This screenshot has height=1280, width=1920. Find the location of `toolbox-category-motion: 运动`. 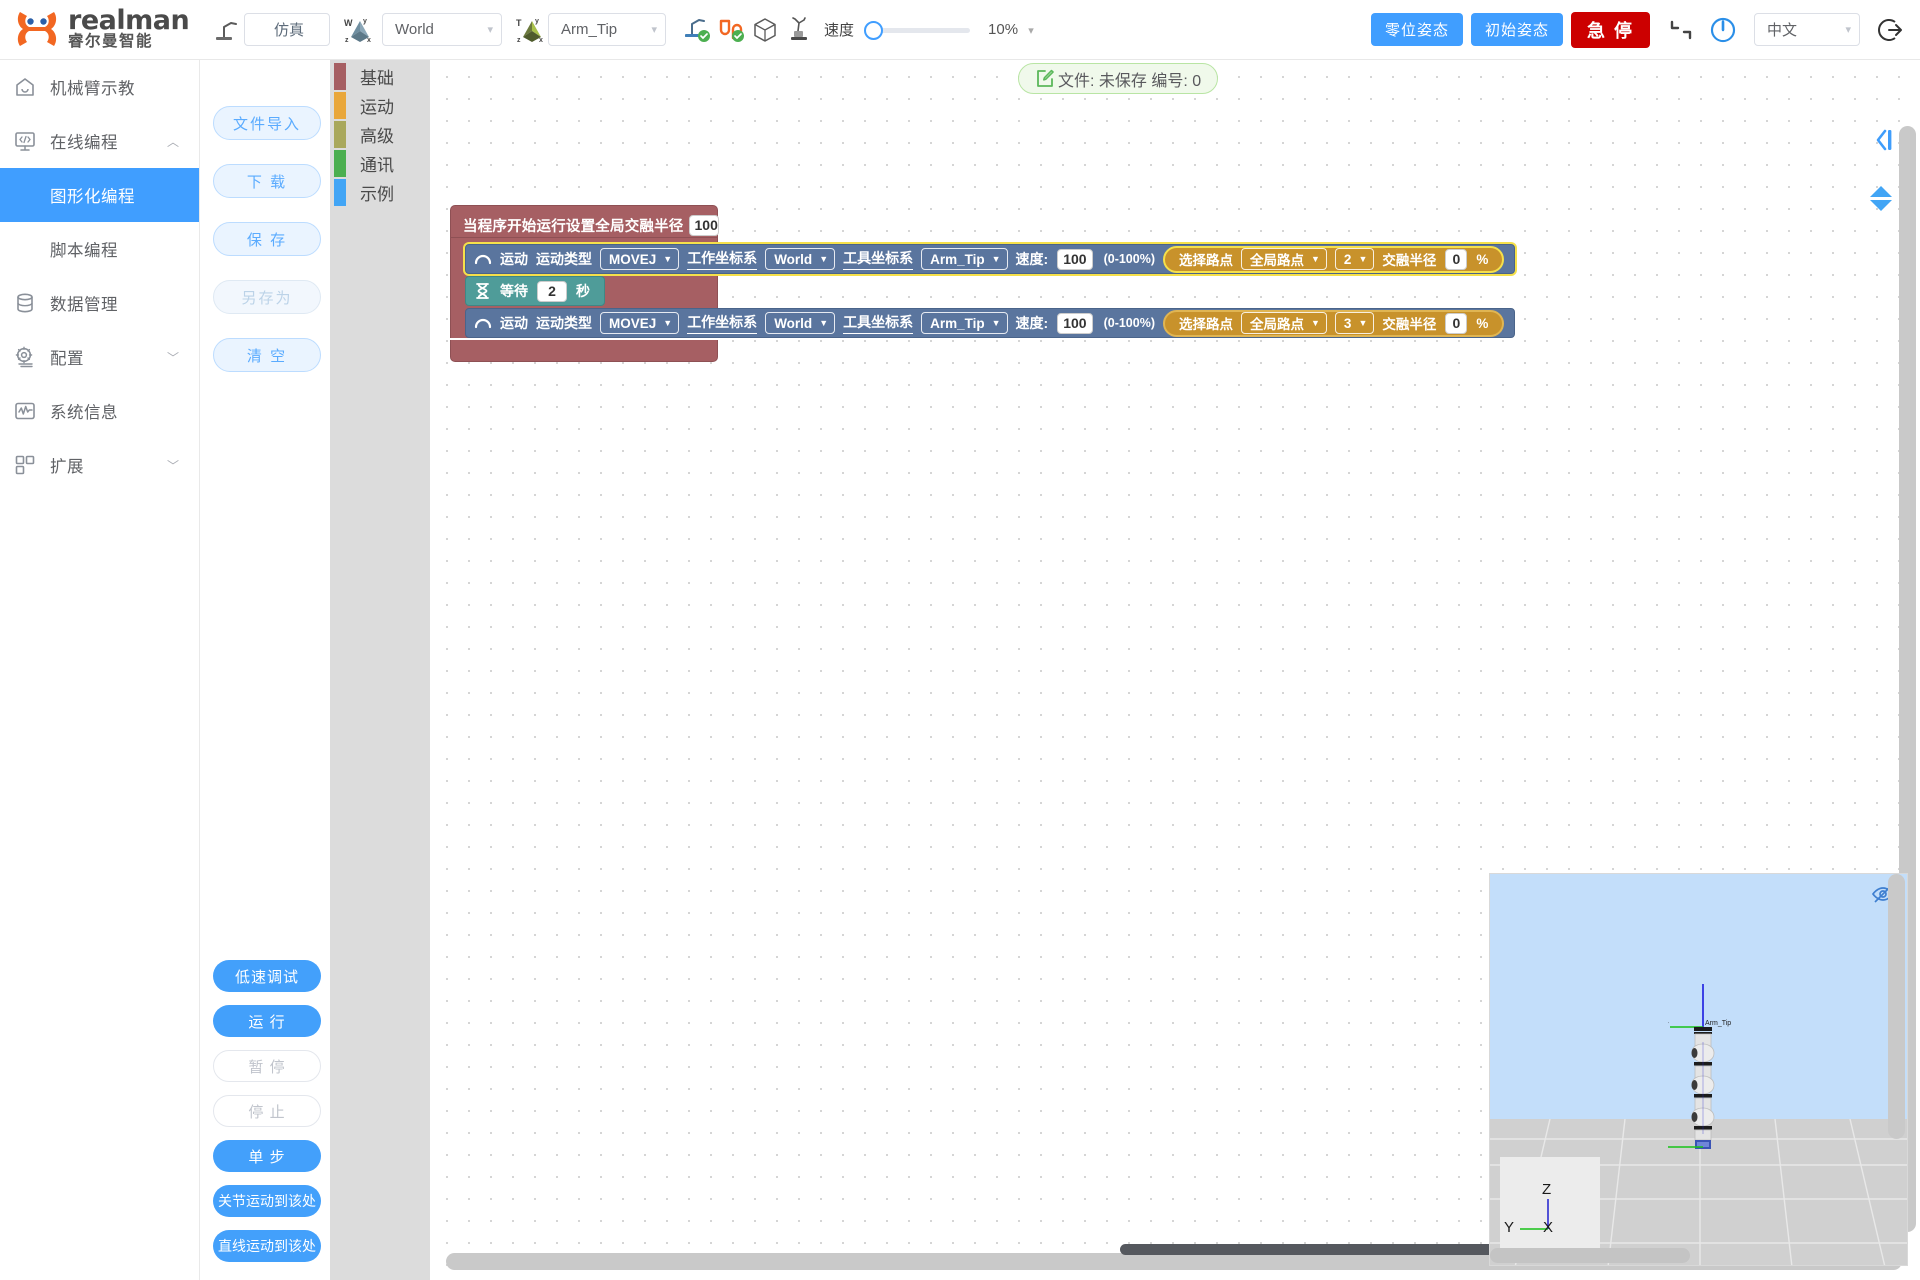

toolbox-category-motion: 运动 is located at coordinates (380, 105).